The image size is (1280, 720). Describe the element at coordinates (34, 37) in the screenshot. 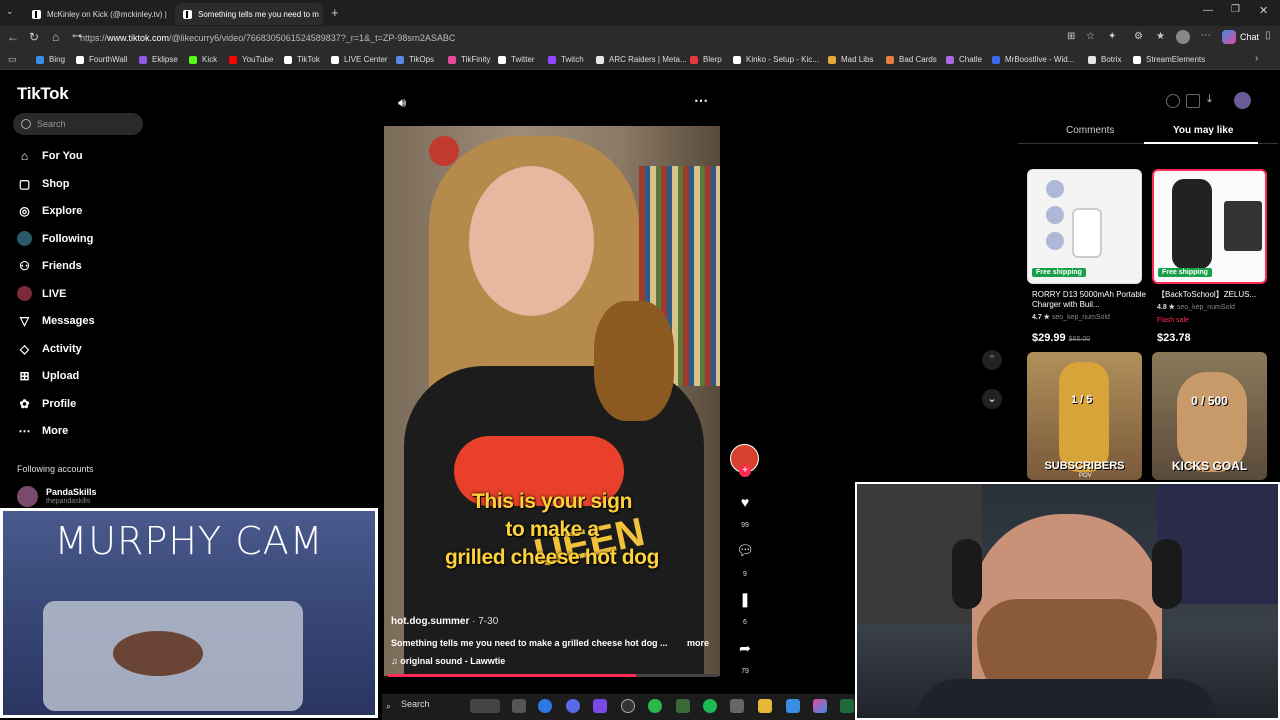

I see `reload-icon: ↻` at that location.